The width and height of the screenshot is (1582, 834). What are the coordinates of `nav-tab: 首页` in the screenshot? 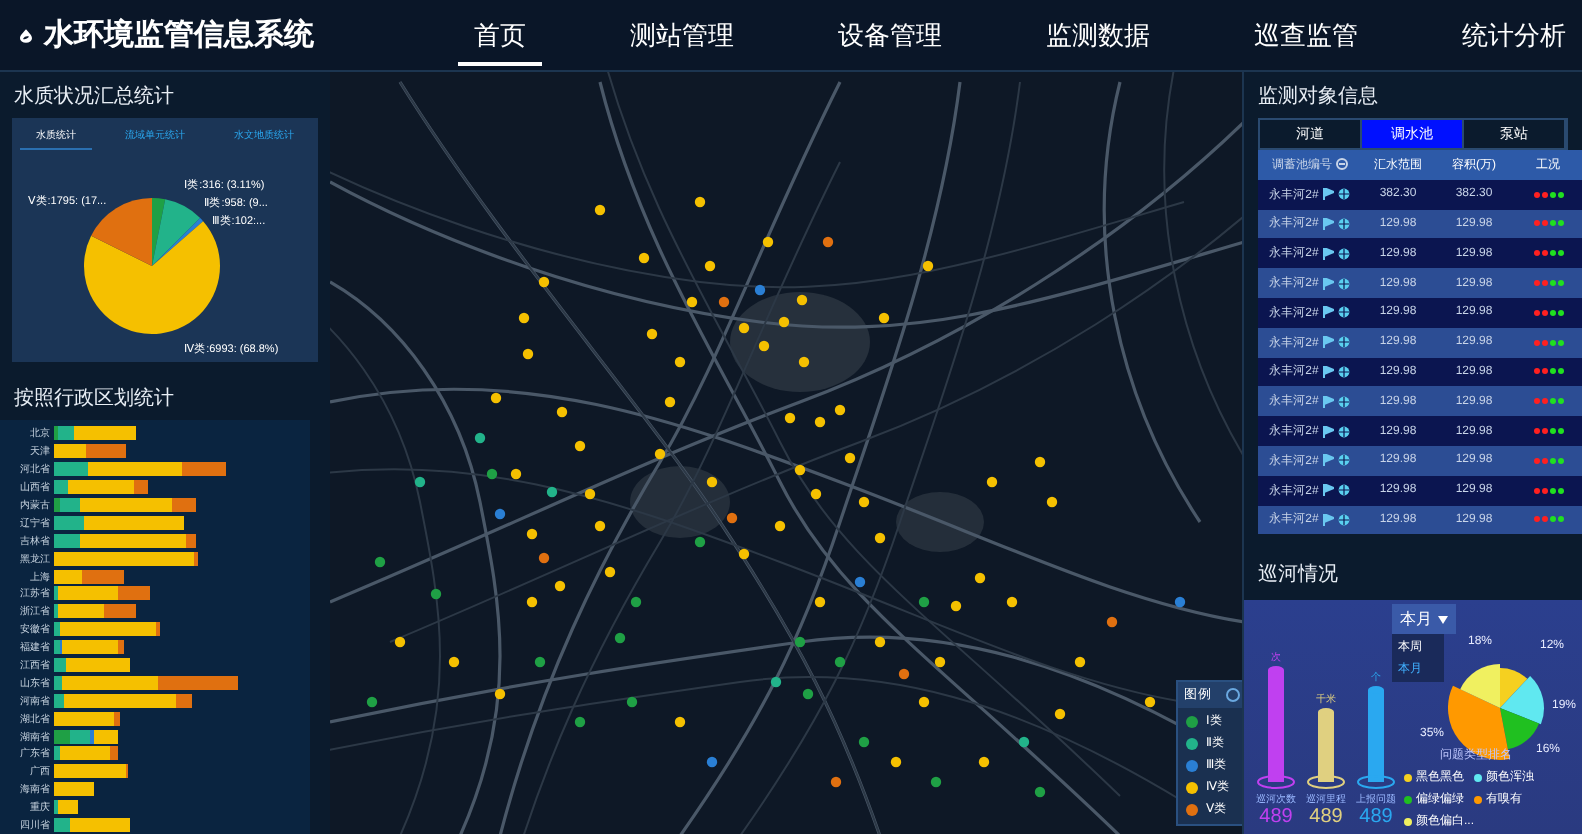 It's located at (500, 35).